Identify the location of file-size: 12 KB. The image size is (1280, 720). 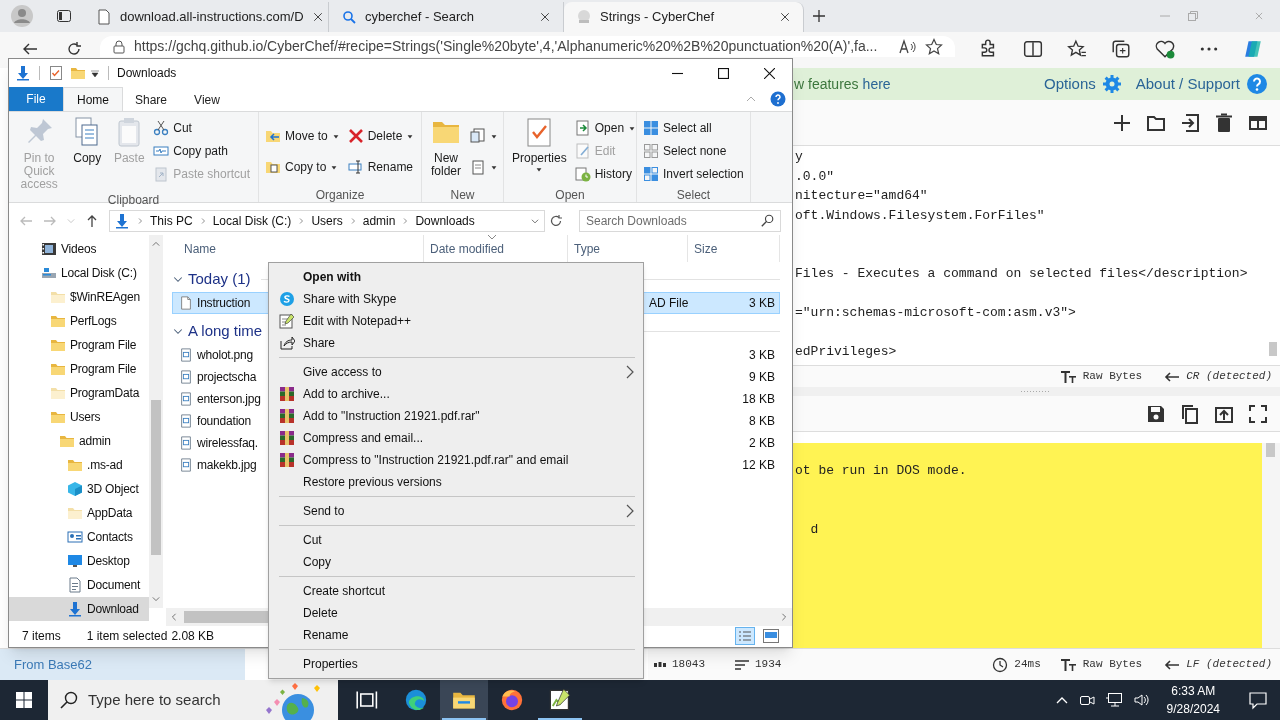
(758, 465).